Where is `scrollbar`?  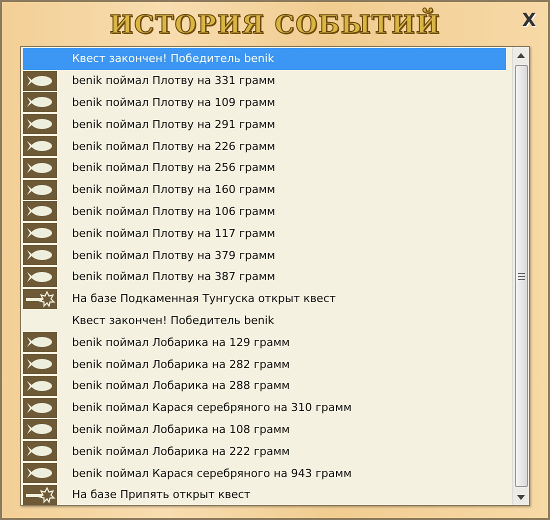
scrollbar is located at coordinates (520, 276).